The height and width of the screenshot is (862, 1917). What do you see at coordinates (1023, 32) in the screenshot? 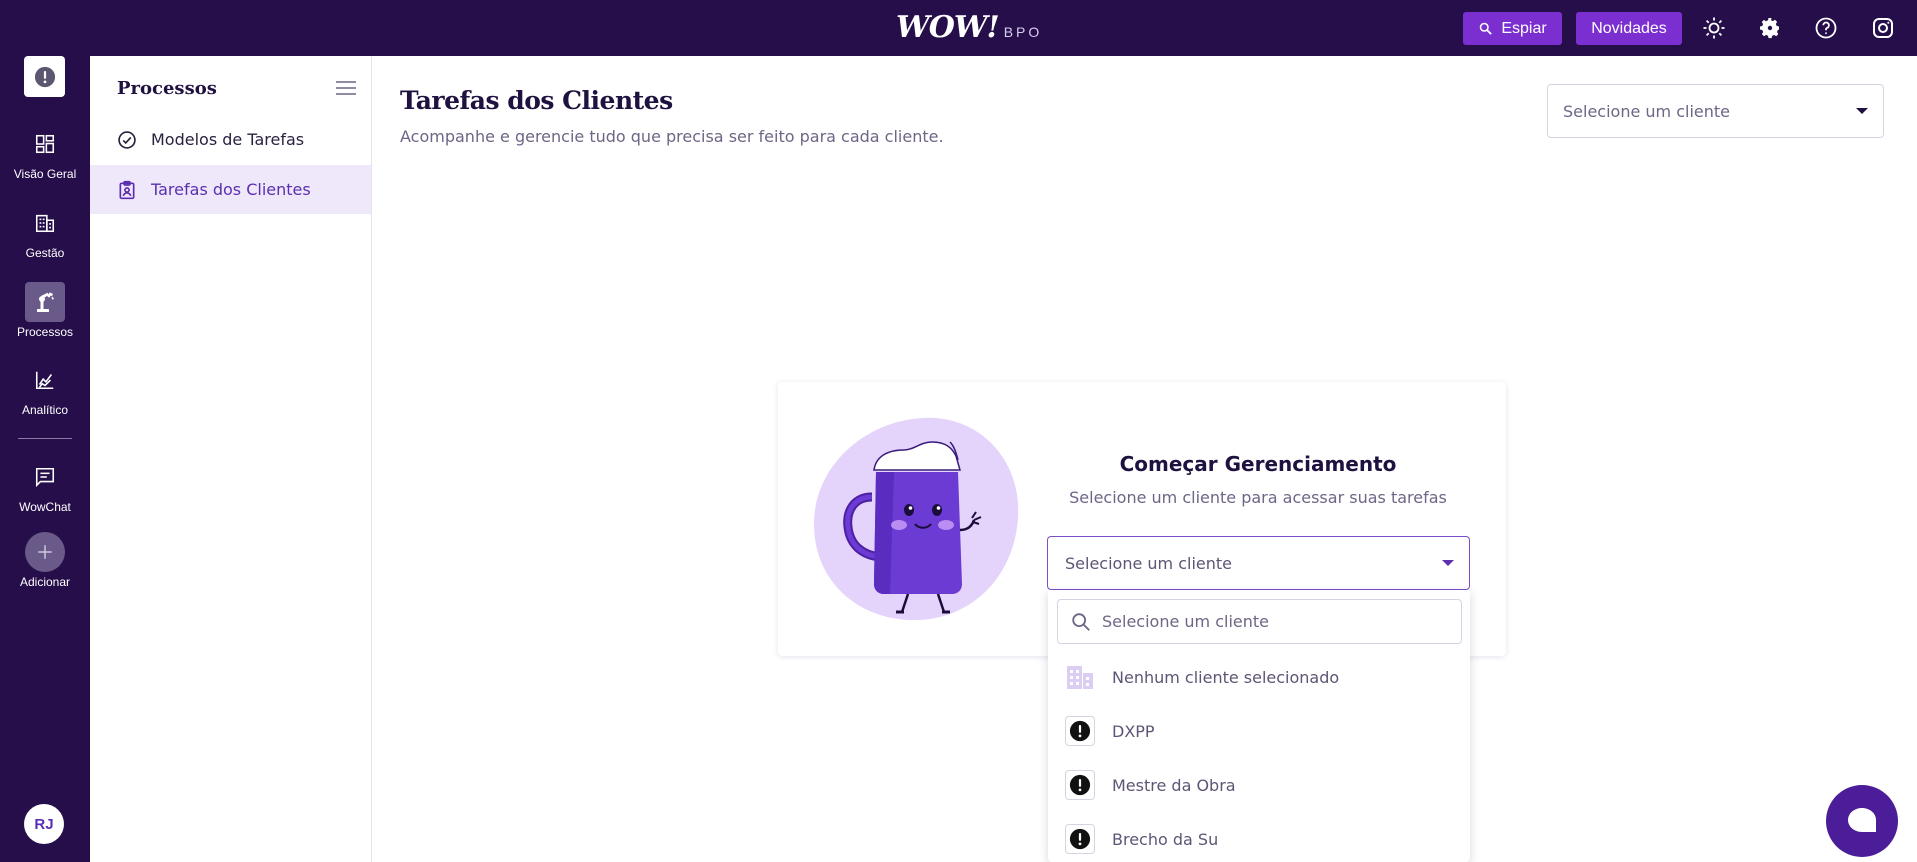
I see `logo-suffix: BPO` at bounding box center [1023, 32].